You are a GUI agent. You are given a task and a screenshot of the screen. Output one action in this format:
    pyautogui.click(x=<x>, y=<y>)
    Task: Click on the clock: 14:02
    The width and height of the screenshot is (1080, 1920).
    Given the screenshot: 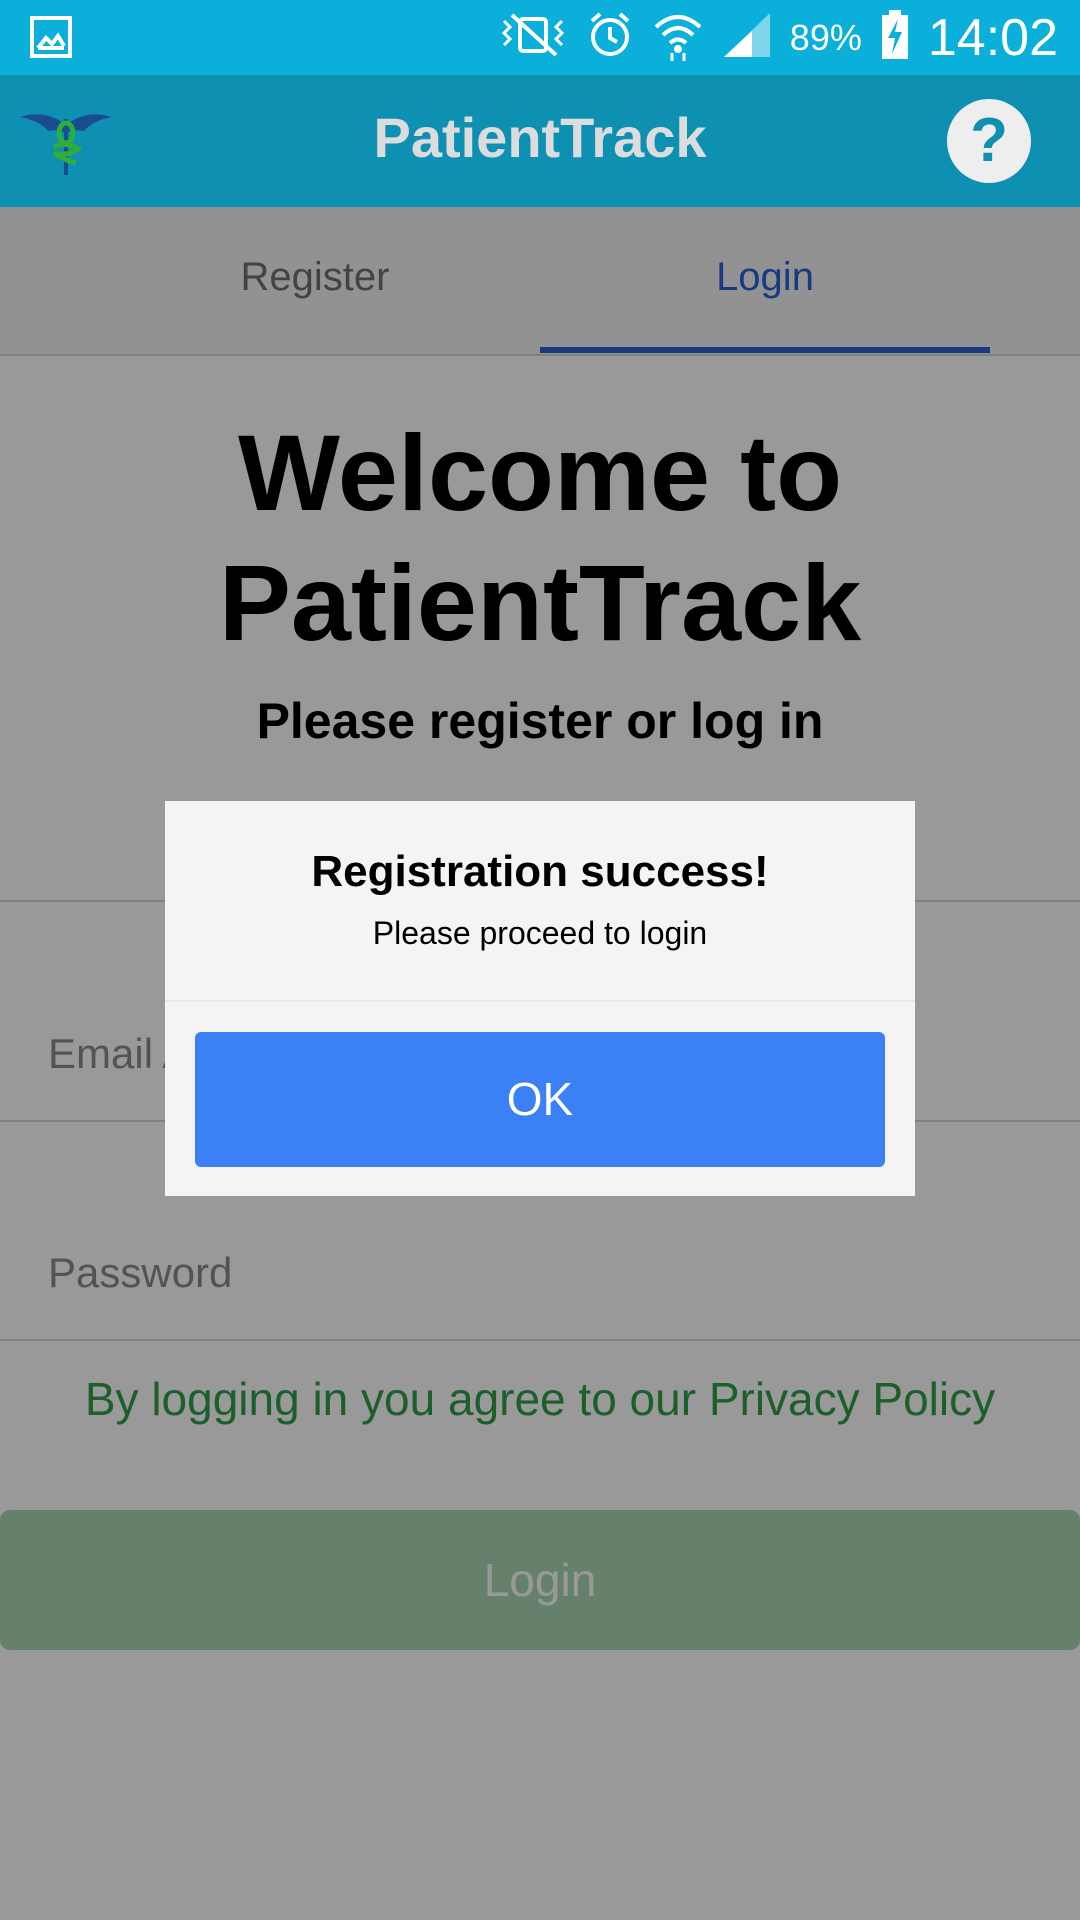 What is the action you would take?
    pyautogui.click(x=992, y=37)
    